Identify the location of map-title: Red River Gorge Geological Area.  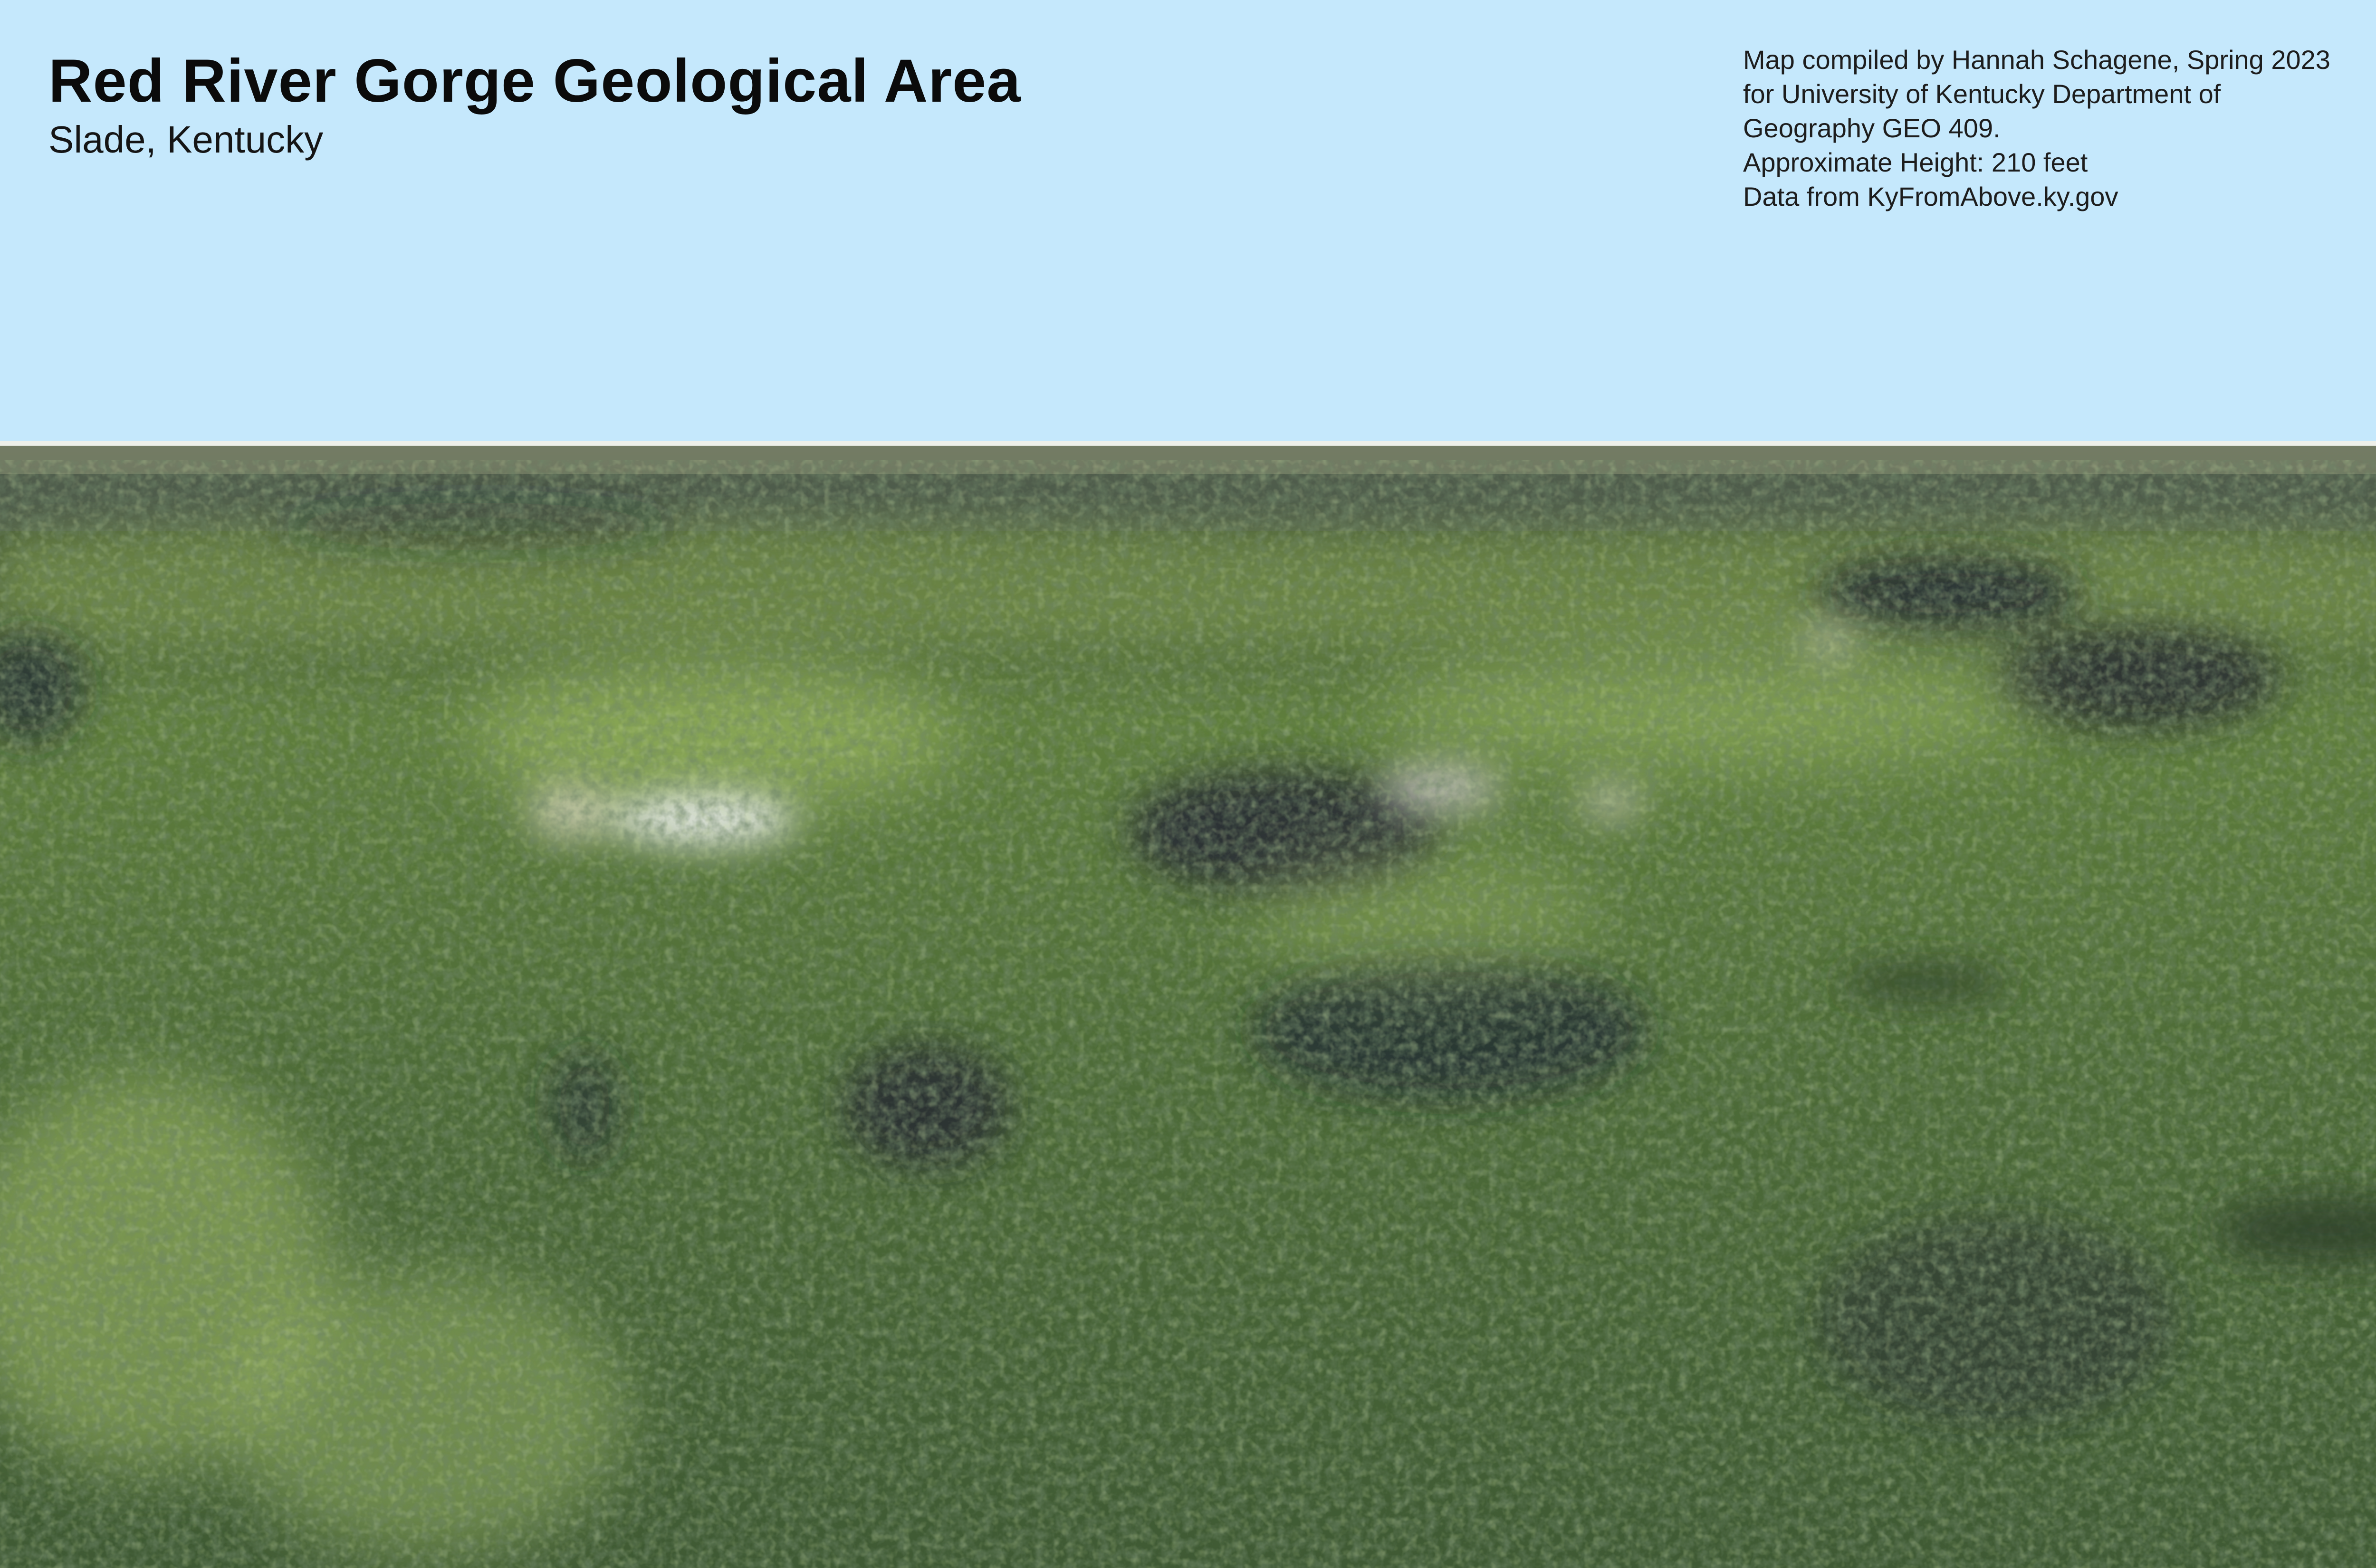
(666, 81).